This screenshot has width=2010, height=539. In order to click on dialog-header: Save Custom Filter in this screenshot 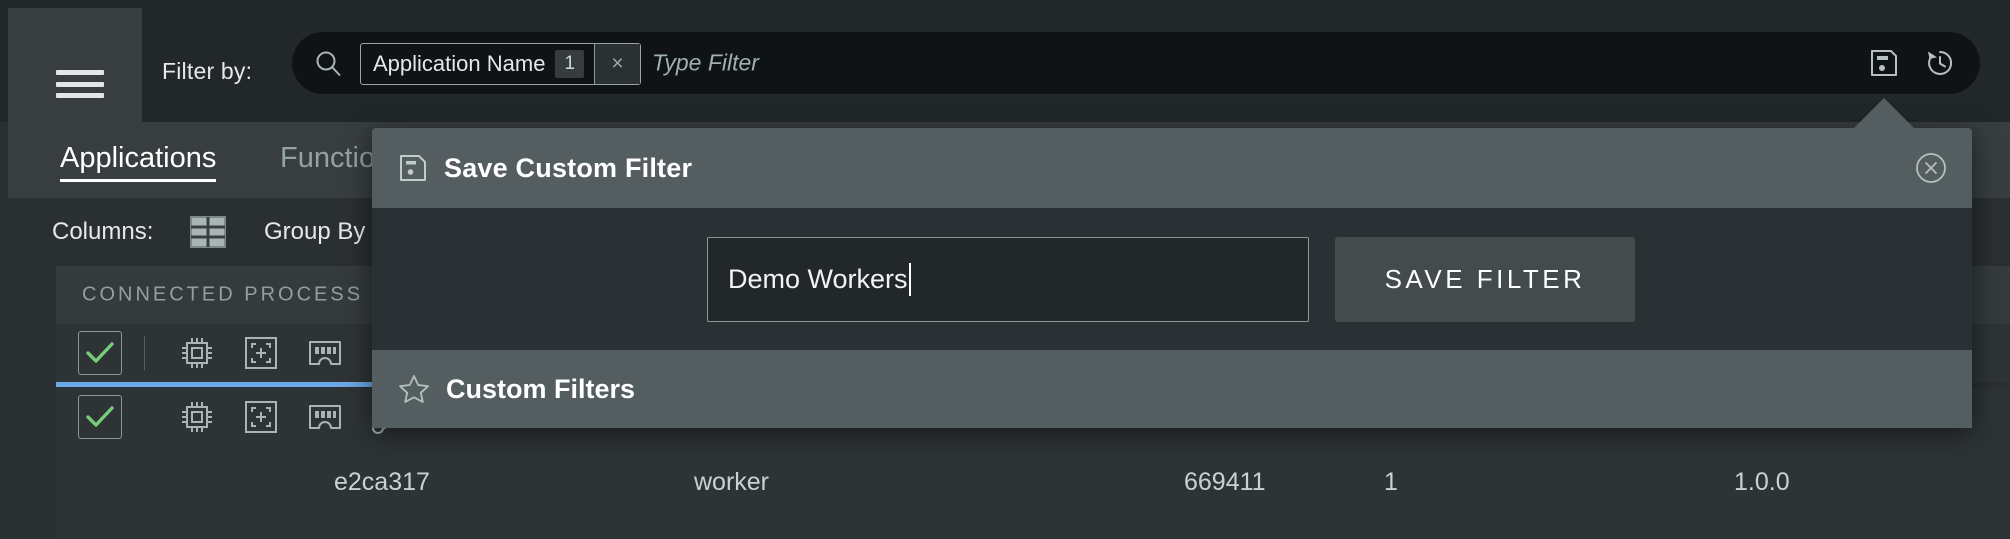, I will do `click(1172, 168)`.